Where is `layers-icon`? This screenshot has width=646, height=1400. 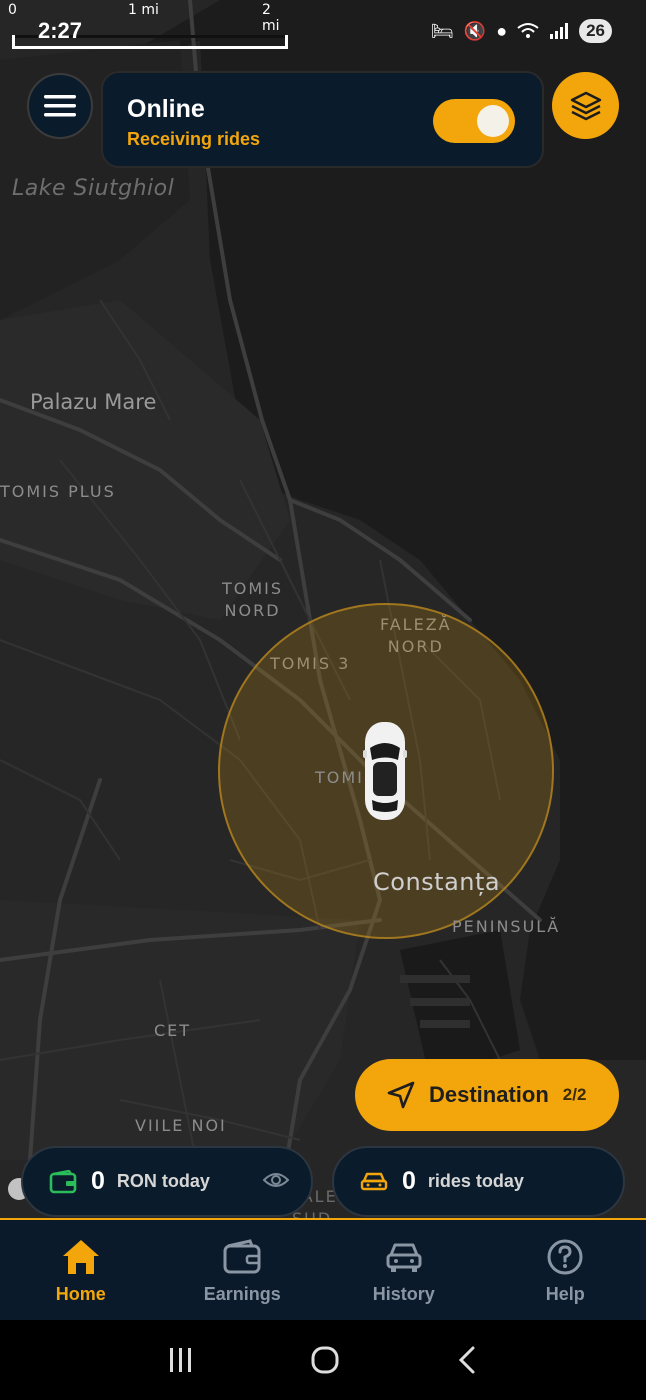 layers-icon is located at coordinates (585, 105).